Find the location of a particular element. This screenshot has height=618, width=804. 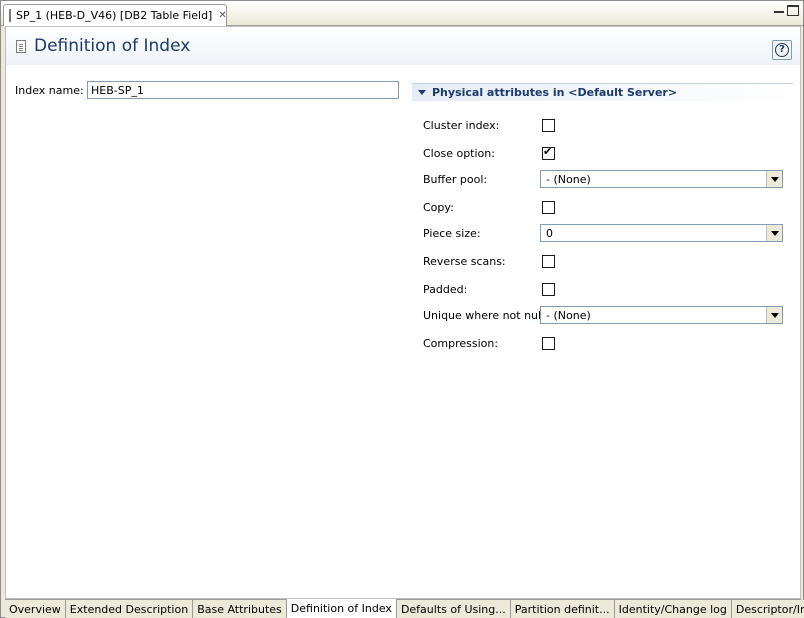

maximize-icon is located at coordinates (793, 10).